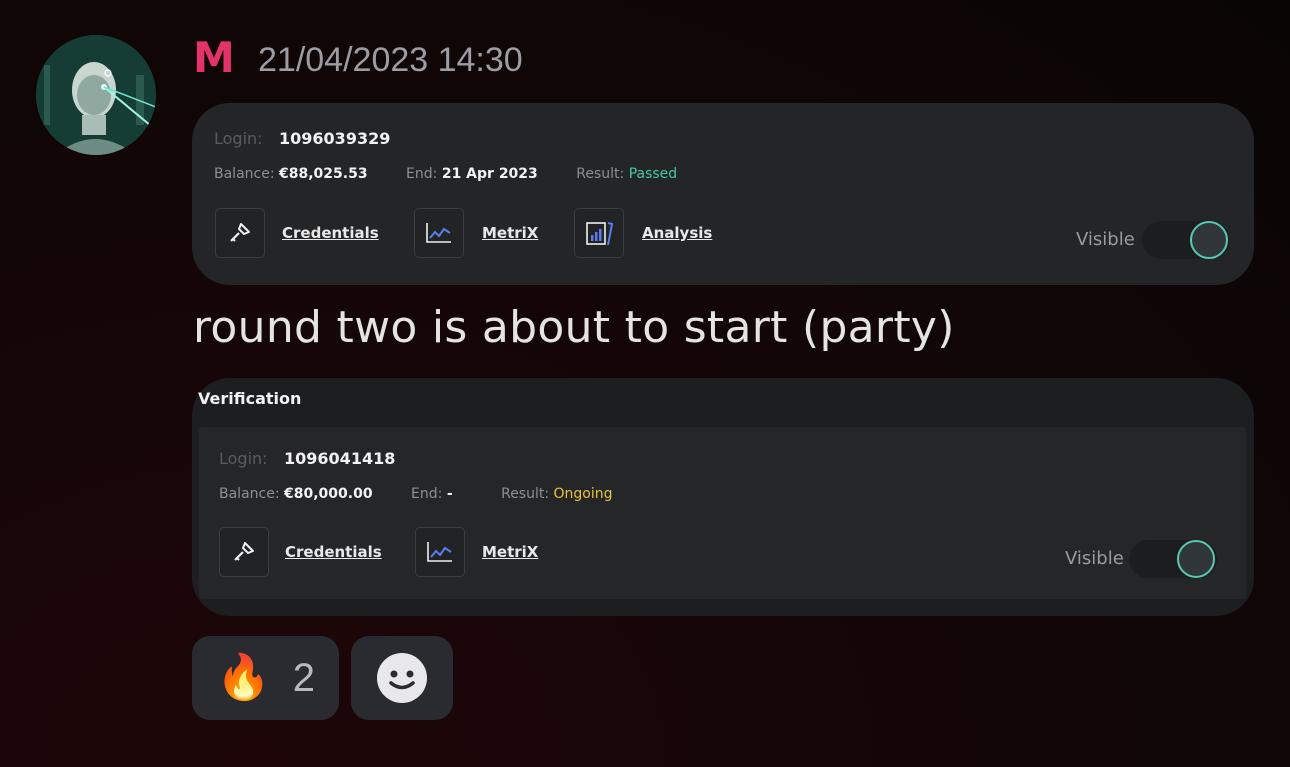 This screenshot has height=767, width=1290. I want to click on avatar-image, so click(96, 95).